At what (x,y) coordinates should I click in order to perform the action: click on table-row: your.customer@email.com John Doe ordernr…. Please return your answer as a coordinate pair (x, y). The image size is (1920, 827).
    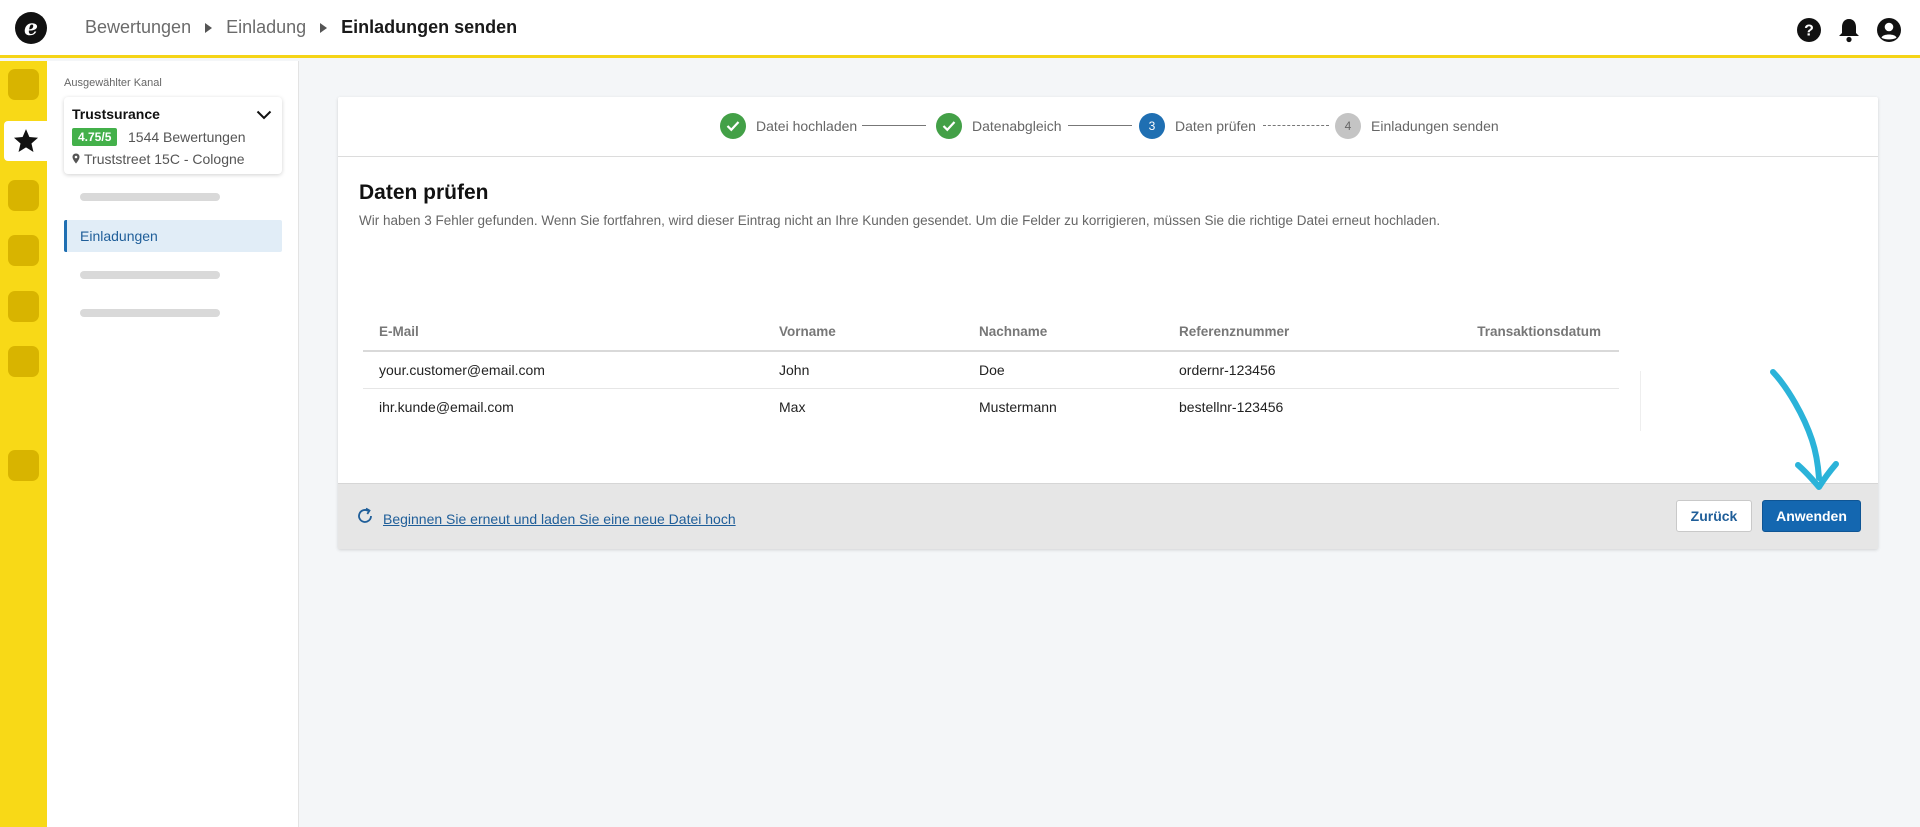
    Looking at the image, I should click on (991, 370).